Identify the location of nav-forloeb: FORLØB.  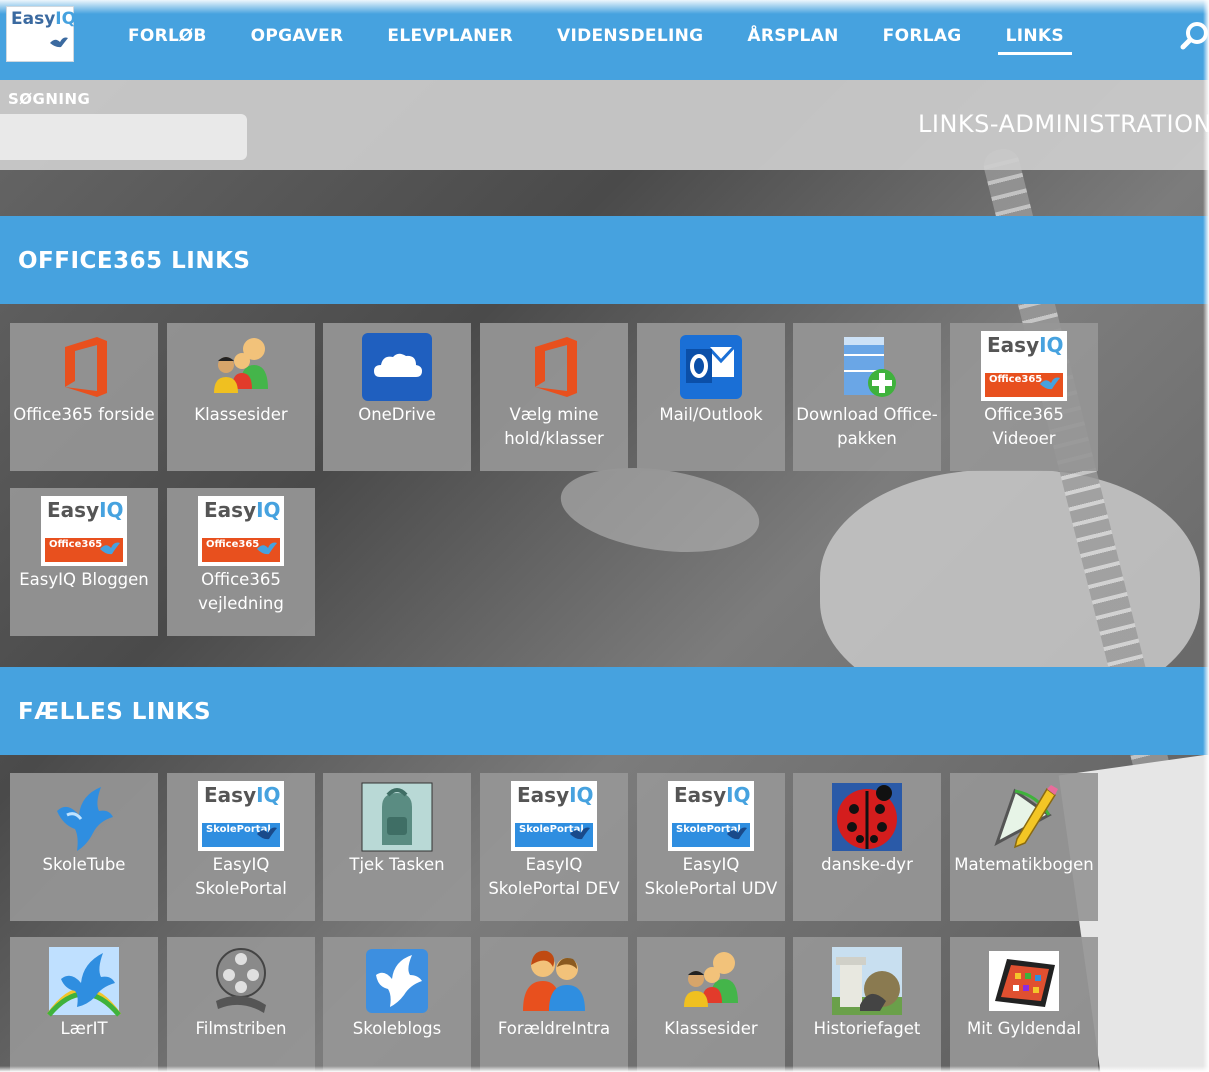
(167, 36).